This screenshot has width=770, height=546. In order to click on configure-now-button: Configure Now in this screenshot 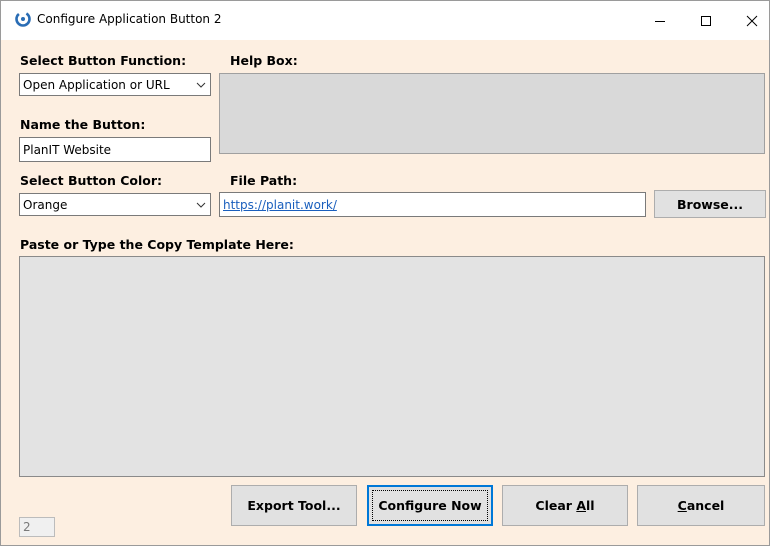, I will do `click(430, 505)`.